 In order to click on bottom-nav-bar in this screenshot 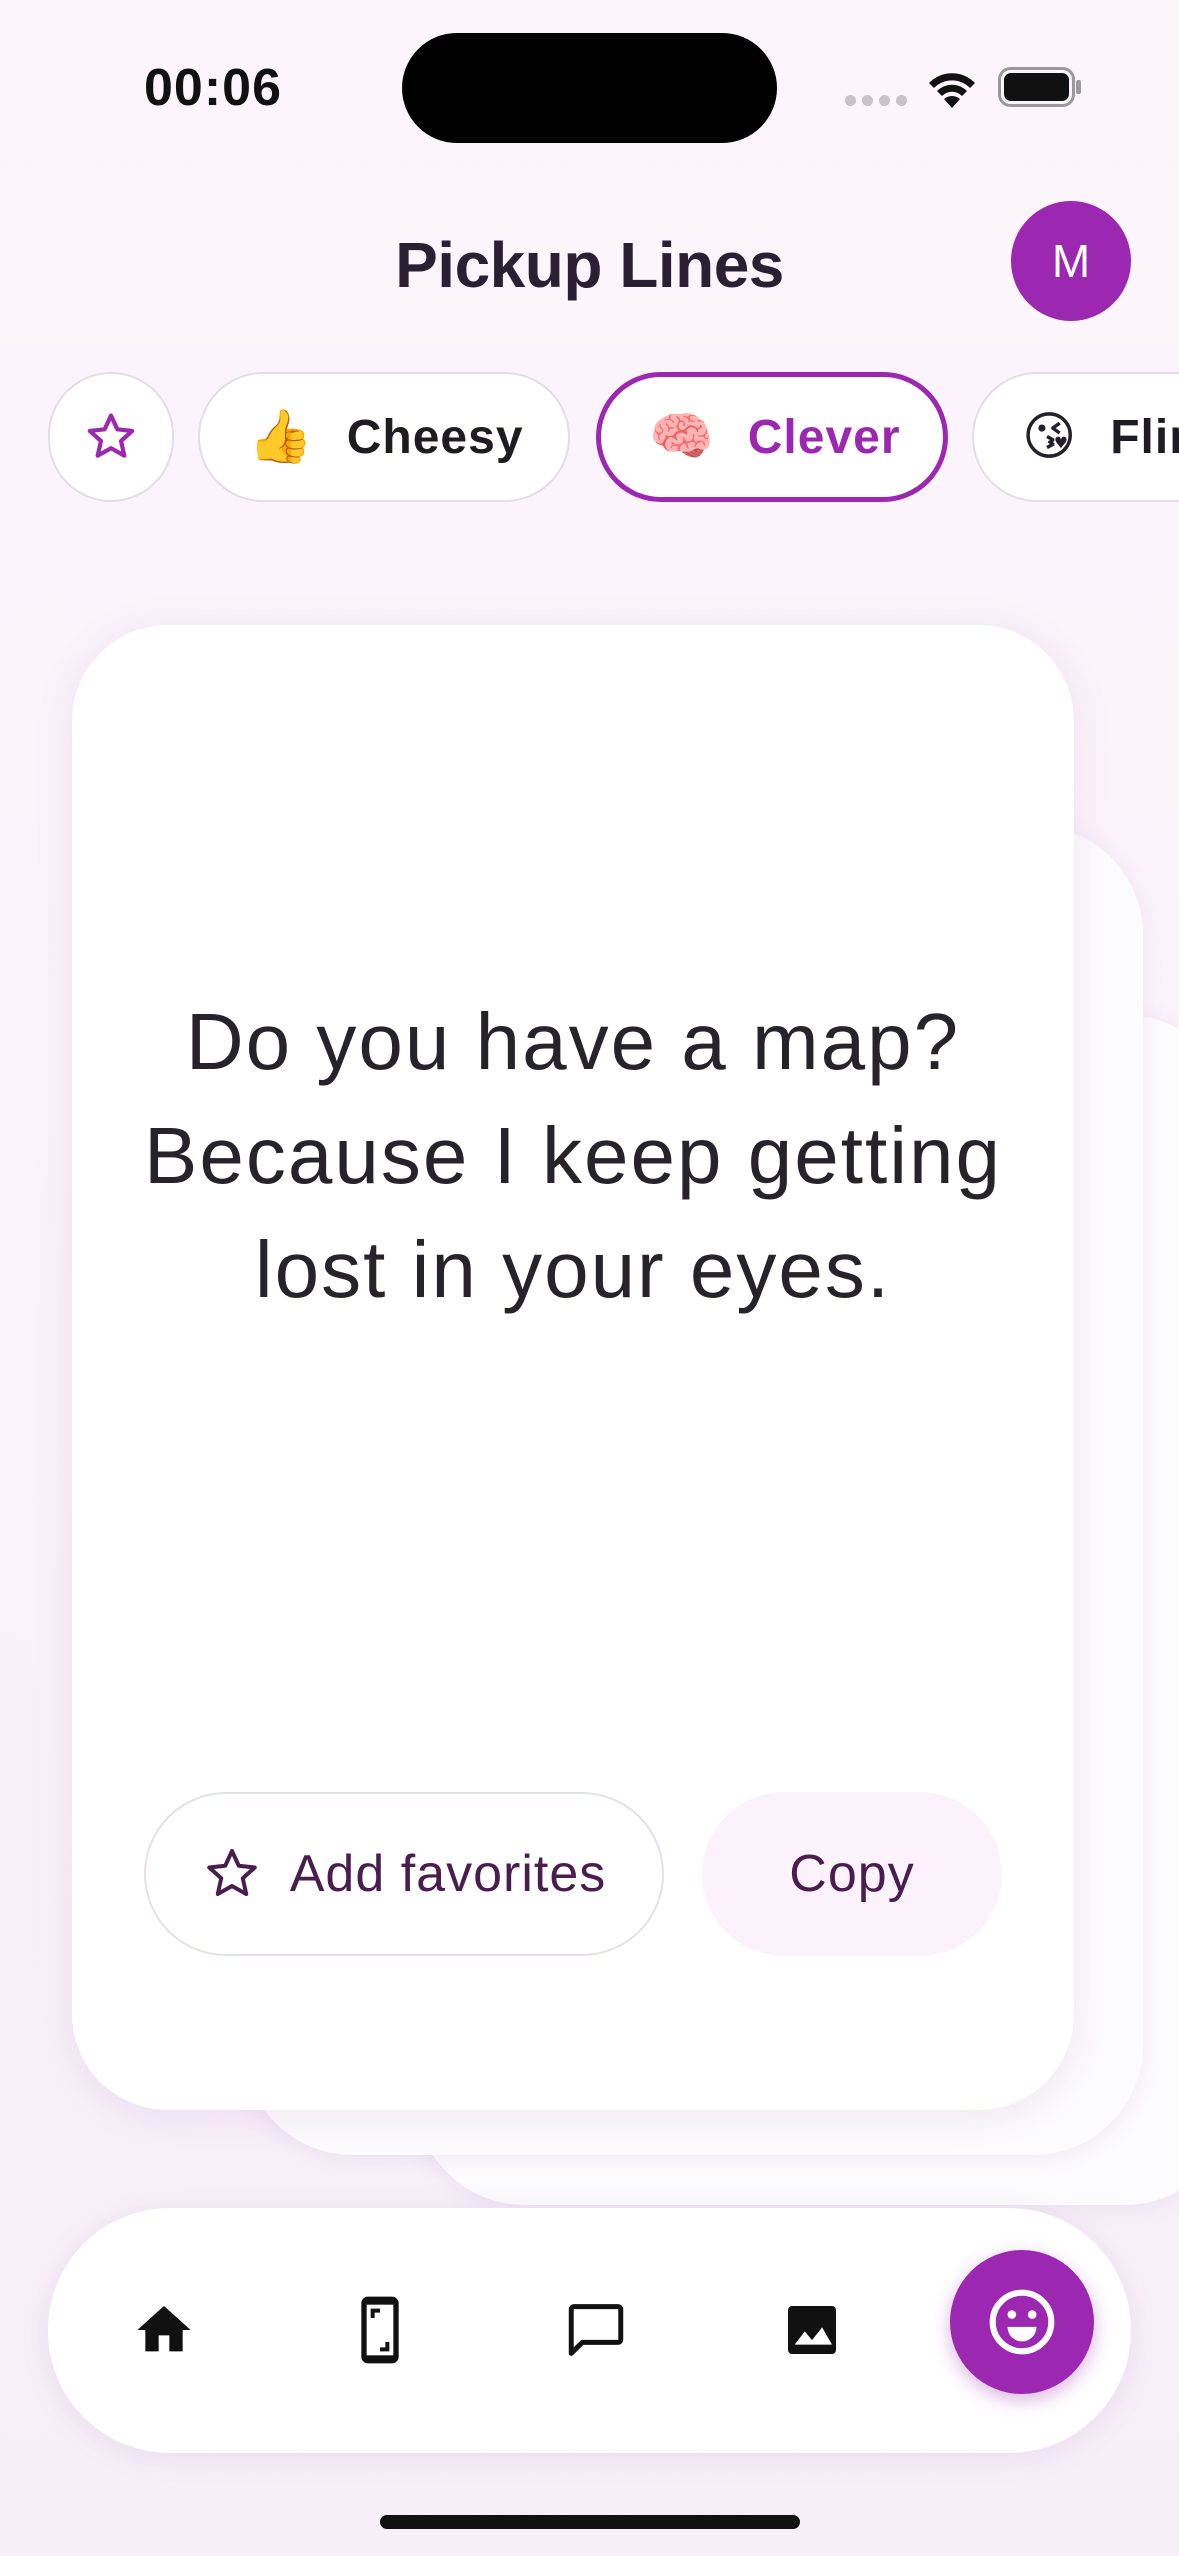, I will do `click(589, 2330)`.